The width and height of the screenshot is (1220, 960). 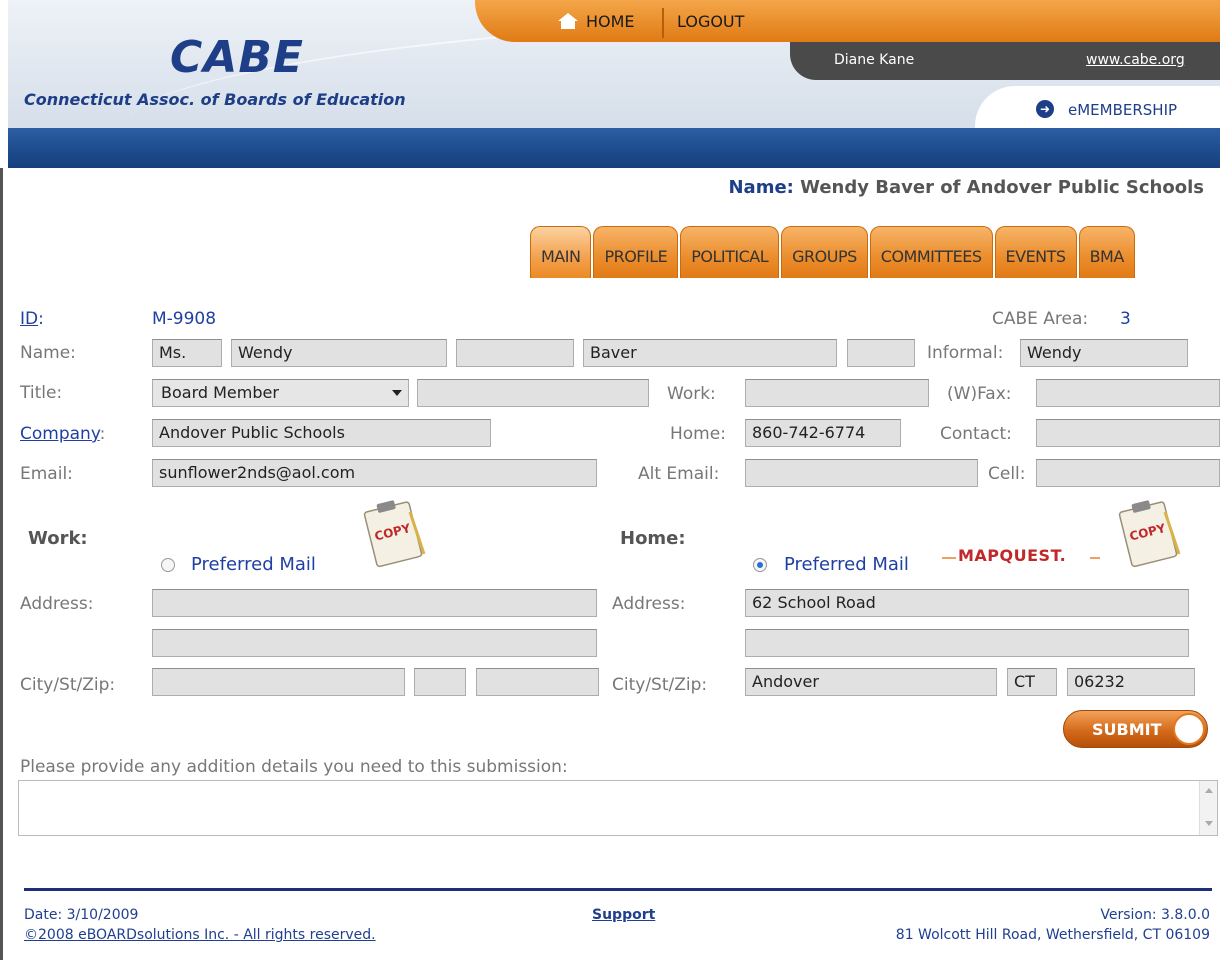 I want to click on home-address-label: Address:, so click(x=649, y=604).